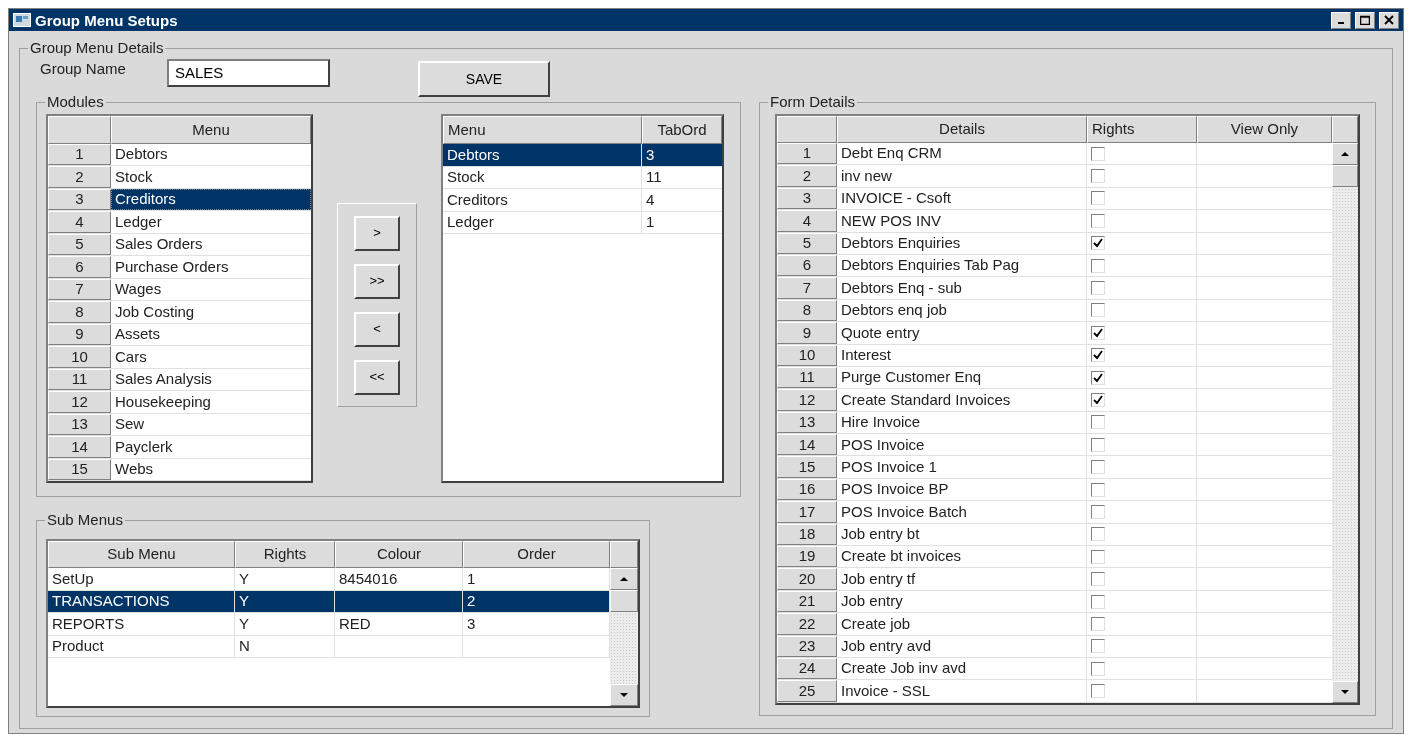 This screenshot has height=740, width=1412. I want to click on menu-item: Payclerk, so click(211, 447).